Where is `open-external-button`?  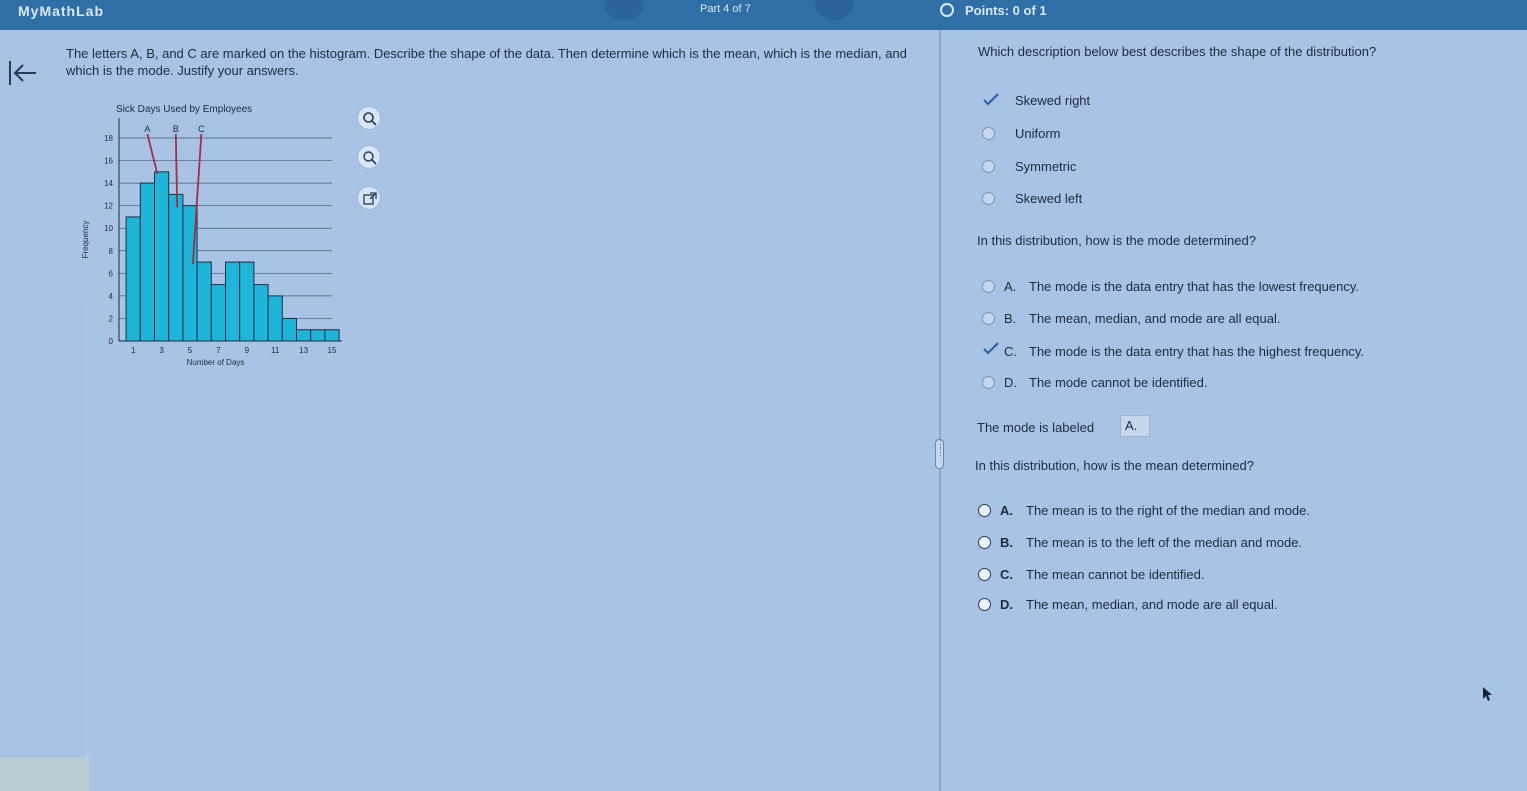 open-external-button is located at coordinates (369, 198).